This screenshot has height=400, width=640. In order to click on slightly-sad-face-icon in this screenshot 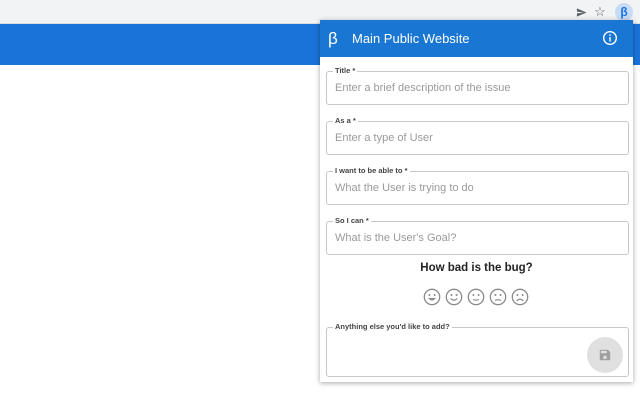, I will do `click(498, 297)`.